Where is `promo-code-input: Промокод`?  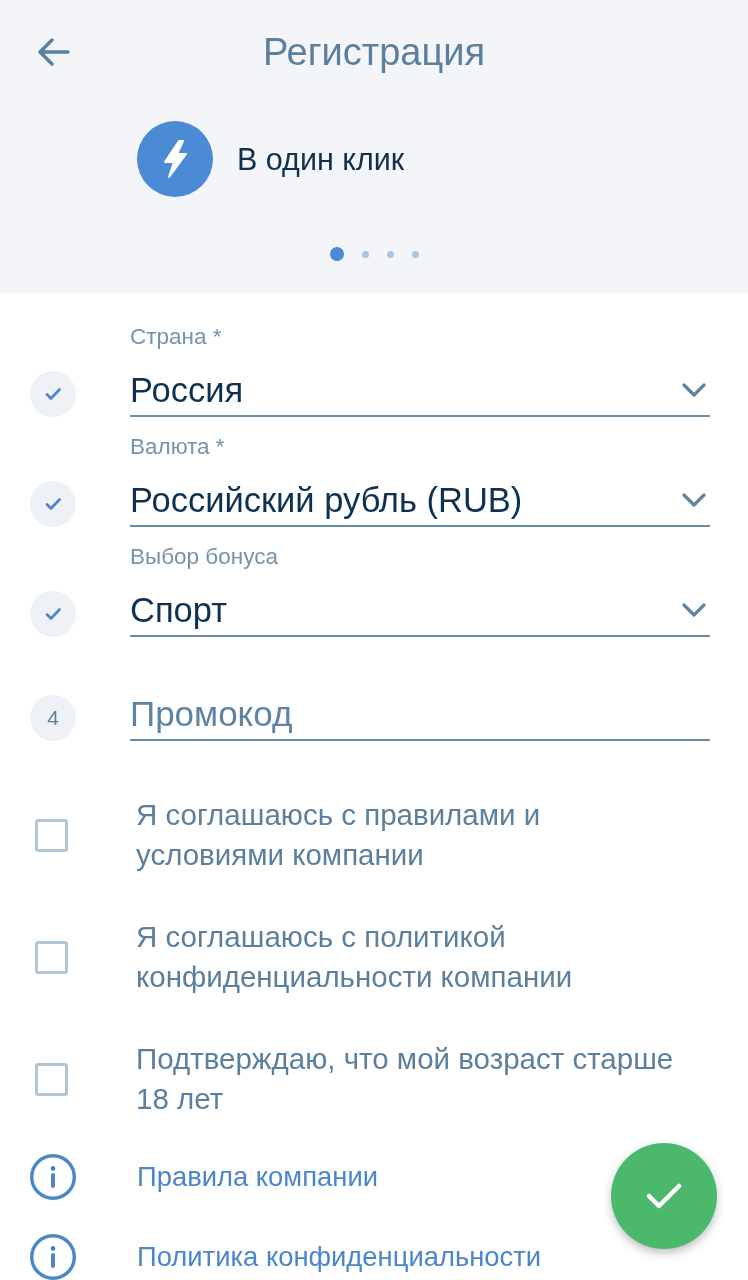 promo-code-input: Промокод is located at coordinates (420, 718).